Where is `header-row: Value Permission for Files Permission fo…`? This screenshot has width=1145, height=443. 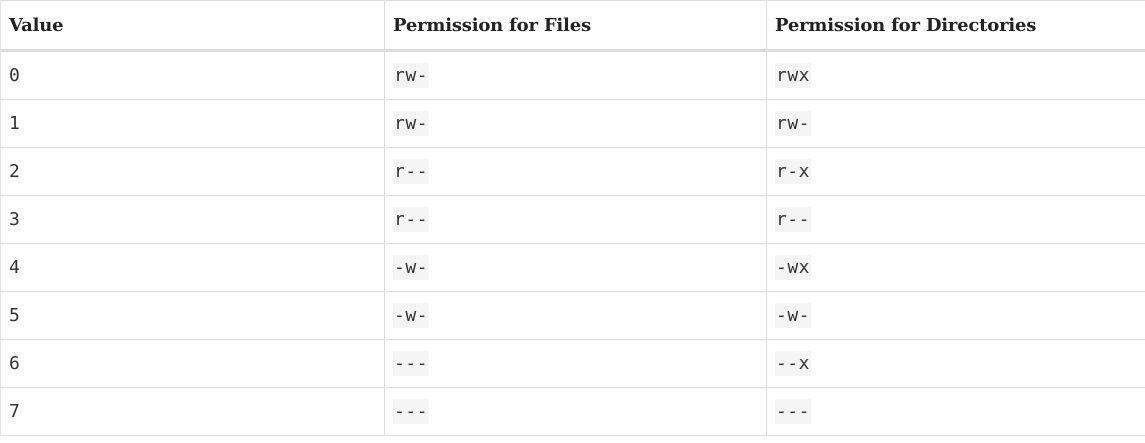 header-row: Value Permission for Files Permission fo… is located at coordinates (572, 26).